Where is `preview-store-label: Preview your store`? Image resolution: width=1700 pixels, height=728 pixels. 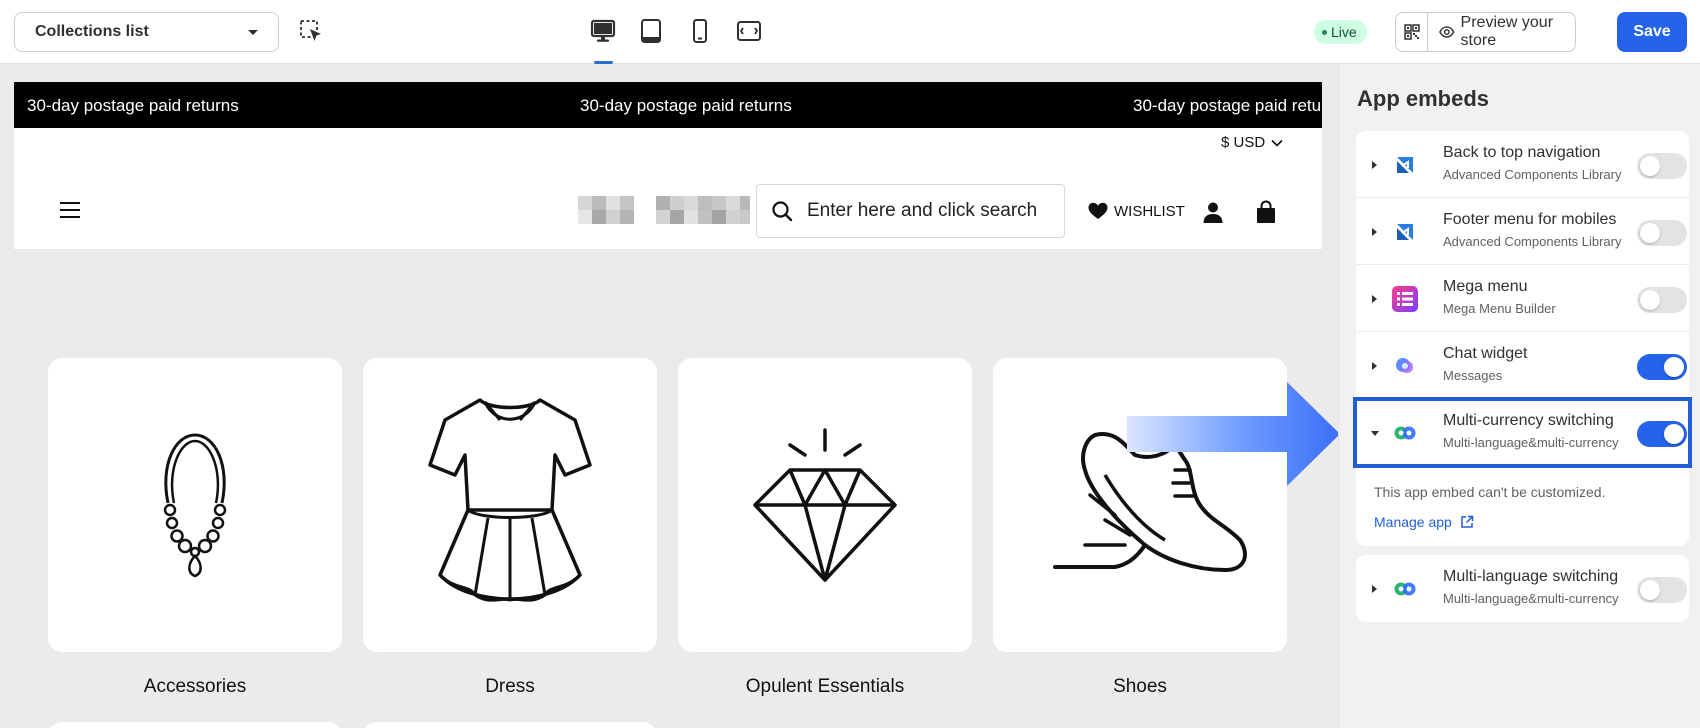
preview-store-label: Preview your store is located at coordinates (1507, 31).